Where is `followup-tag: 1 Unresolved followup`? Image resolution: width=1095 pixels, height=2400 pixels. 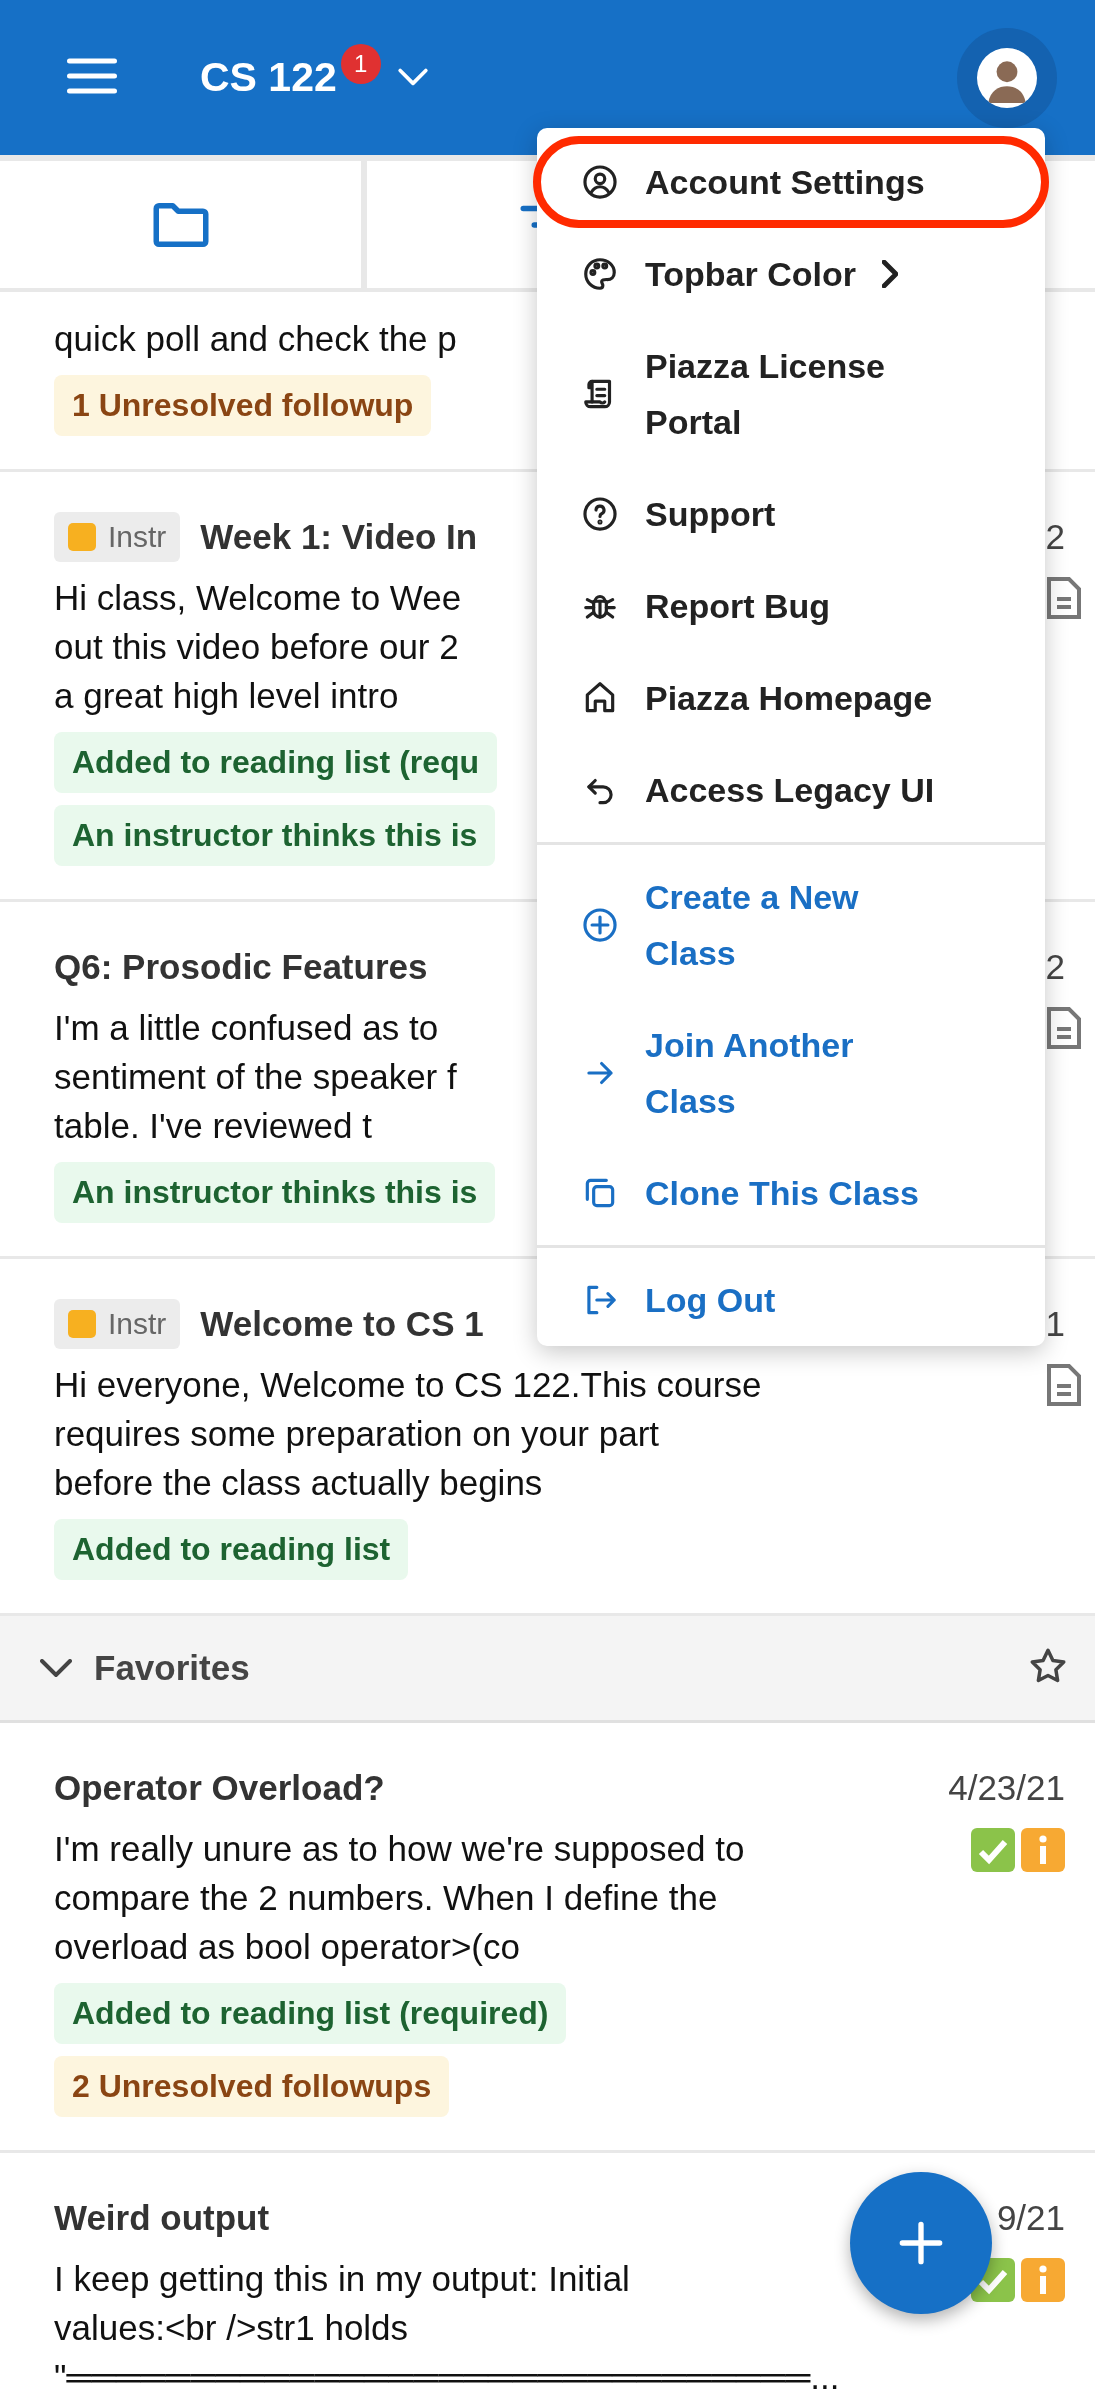 followup-tag: 1 Unresolved followup is located at coordinates (243, 405).